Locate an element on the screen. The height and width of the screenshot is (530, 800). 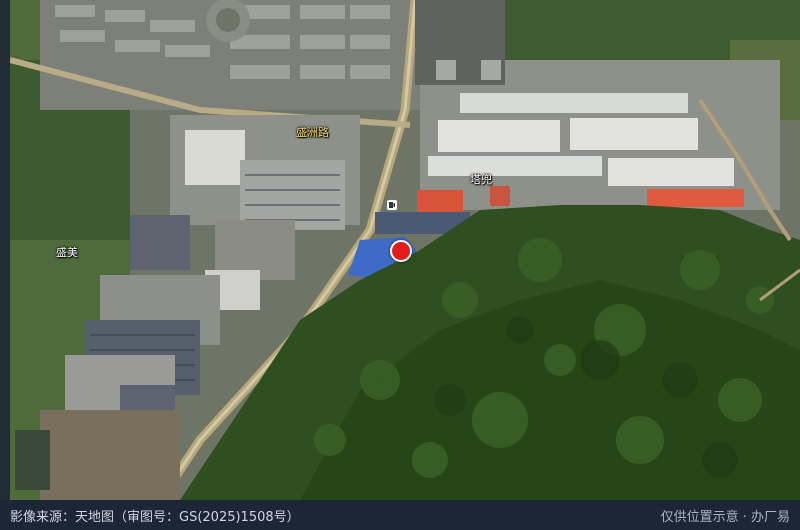
place-label-shengmei: 盛美 is located at coordinates (67, 252).